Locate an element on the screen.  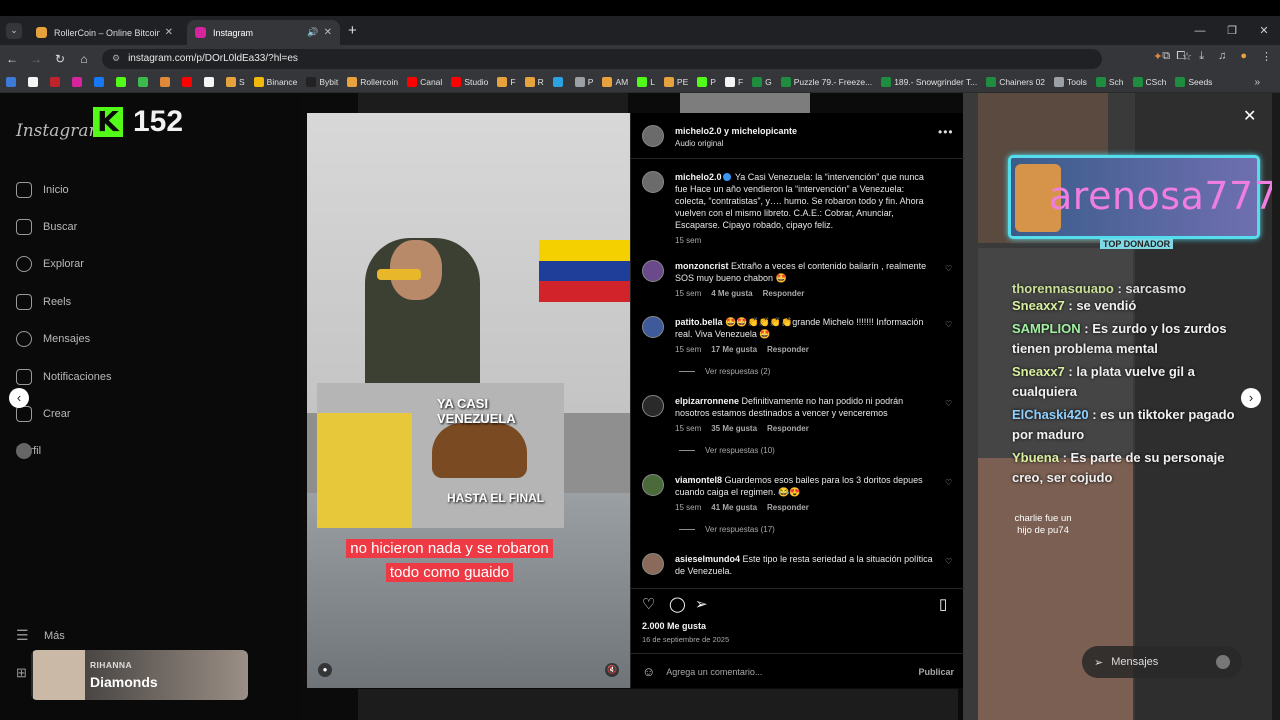
bookmark-item: PE is located at coordinates (675, 82).